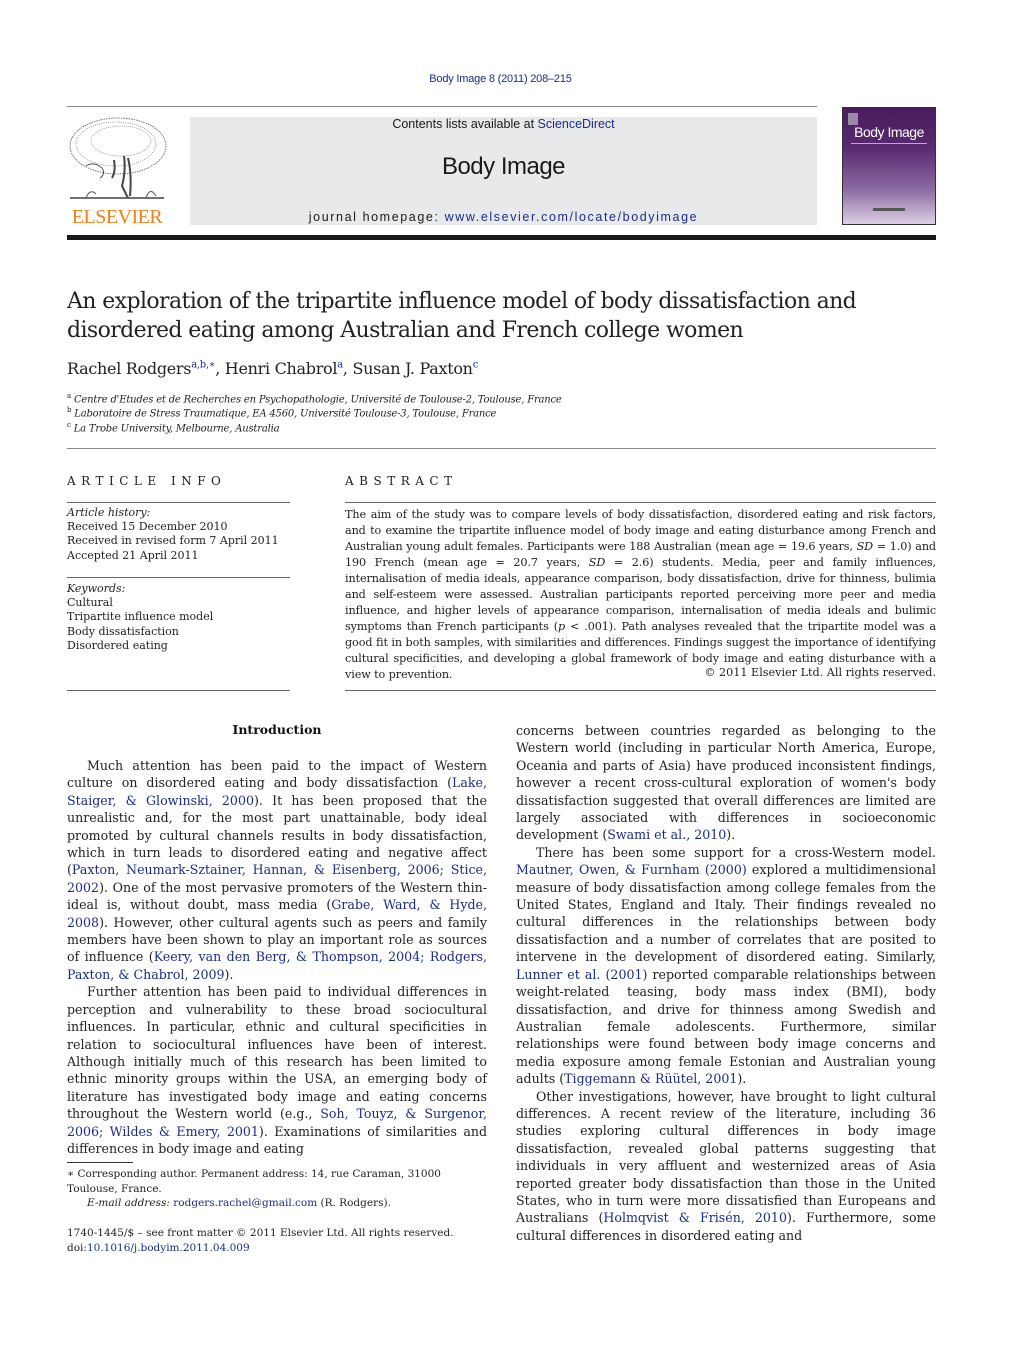 The width and height of the screenshot is (1021, 1351). Describe the element at coordinates (203, 365) in the screenshot. I see `author-affiliation-mark: a,b,∗` at that location.